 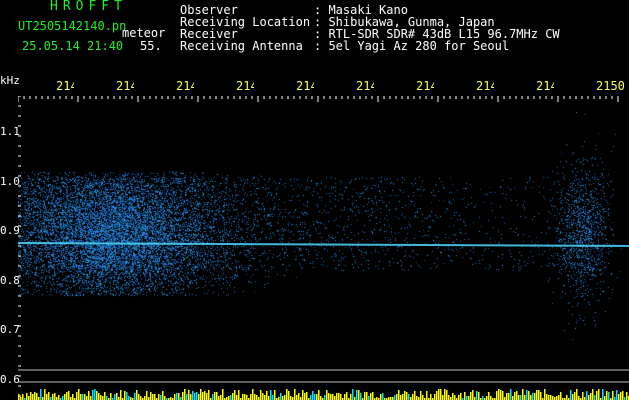 What do you see at coordinates (411, 46) in the screenshot?
I see `meta-value-antenna: : 5el Yagi Az 280 for Seoul` at bounding box center [411, 46].